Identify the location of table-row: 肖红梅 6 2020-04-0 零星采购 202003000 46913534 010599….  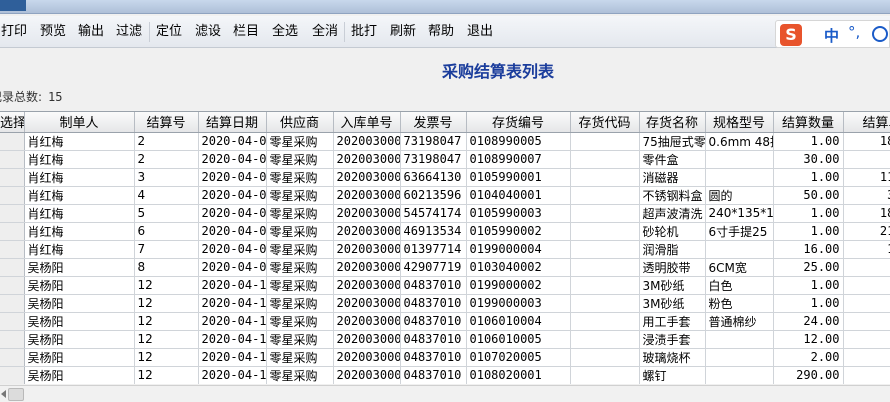
(445, 231).